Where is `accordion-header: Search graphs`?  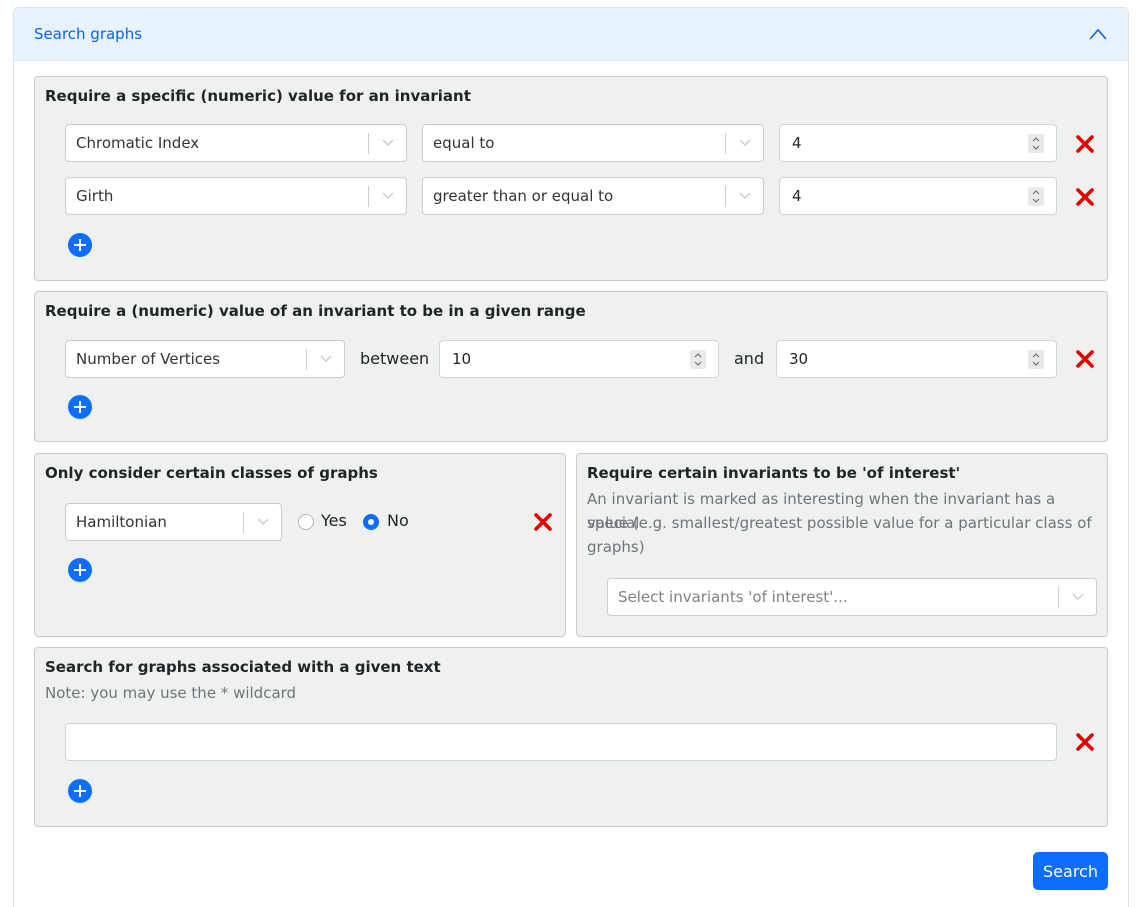 accordion-header: Search graphs is located at coordinates (571, 34).